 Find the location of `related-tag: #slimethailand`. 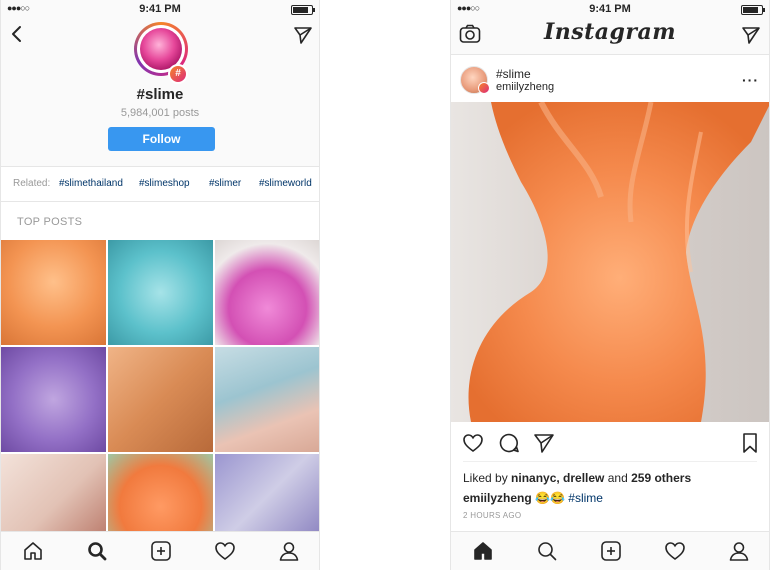

related-tag: #slimethailand is located at coordinates (91, 184).